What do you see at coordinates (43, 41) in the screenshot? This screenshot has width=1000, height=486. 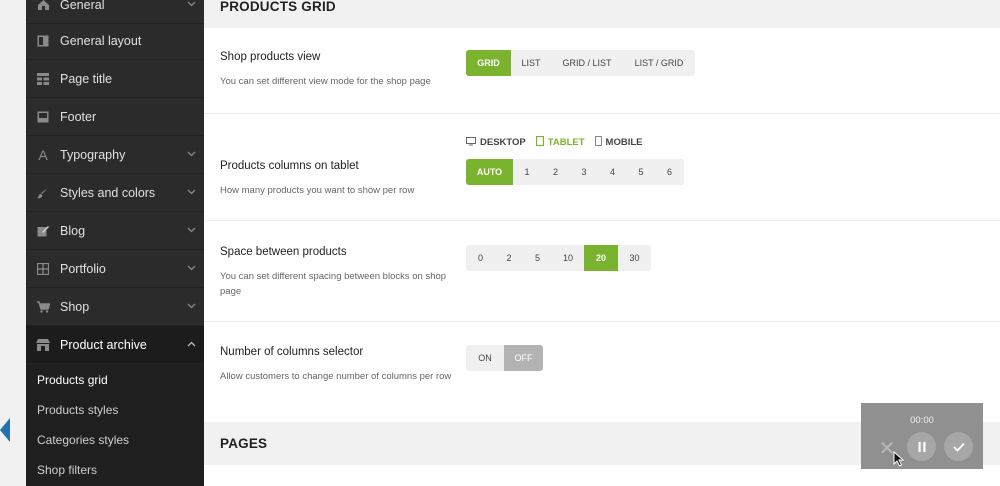 I see `layout-icon` at bounding box center [43, 41].